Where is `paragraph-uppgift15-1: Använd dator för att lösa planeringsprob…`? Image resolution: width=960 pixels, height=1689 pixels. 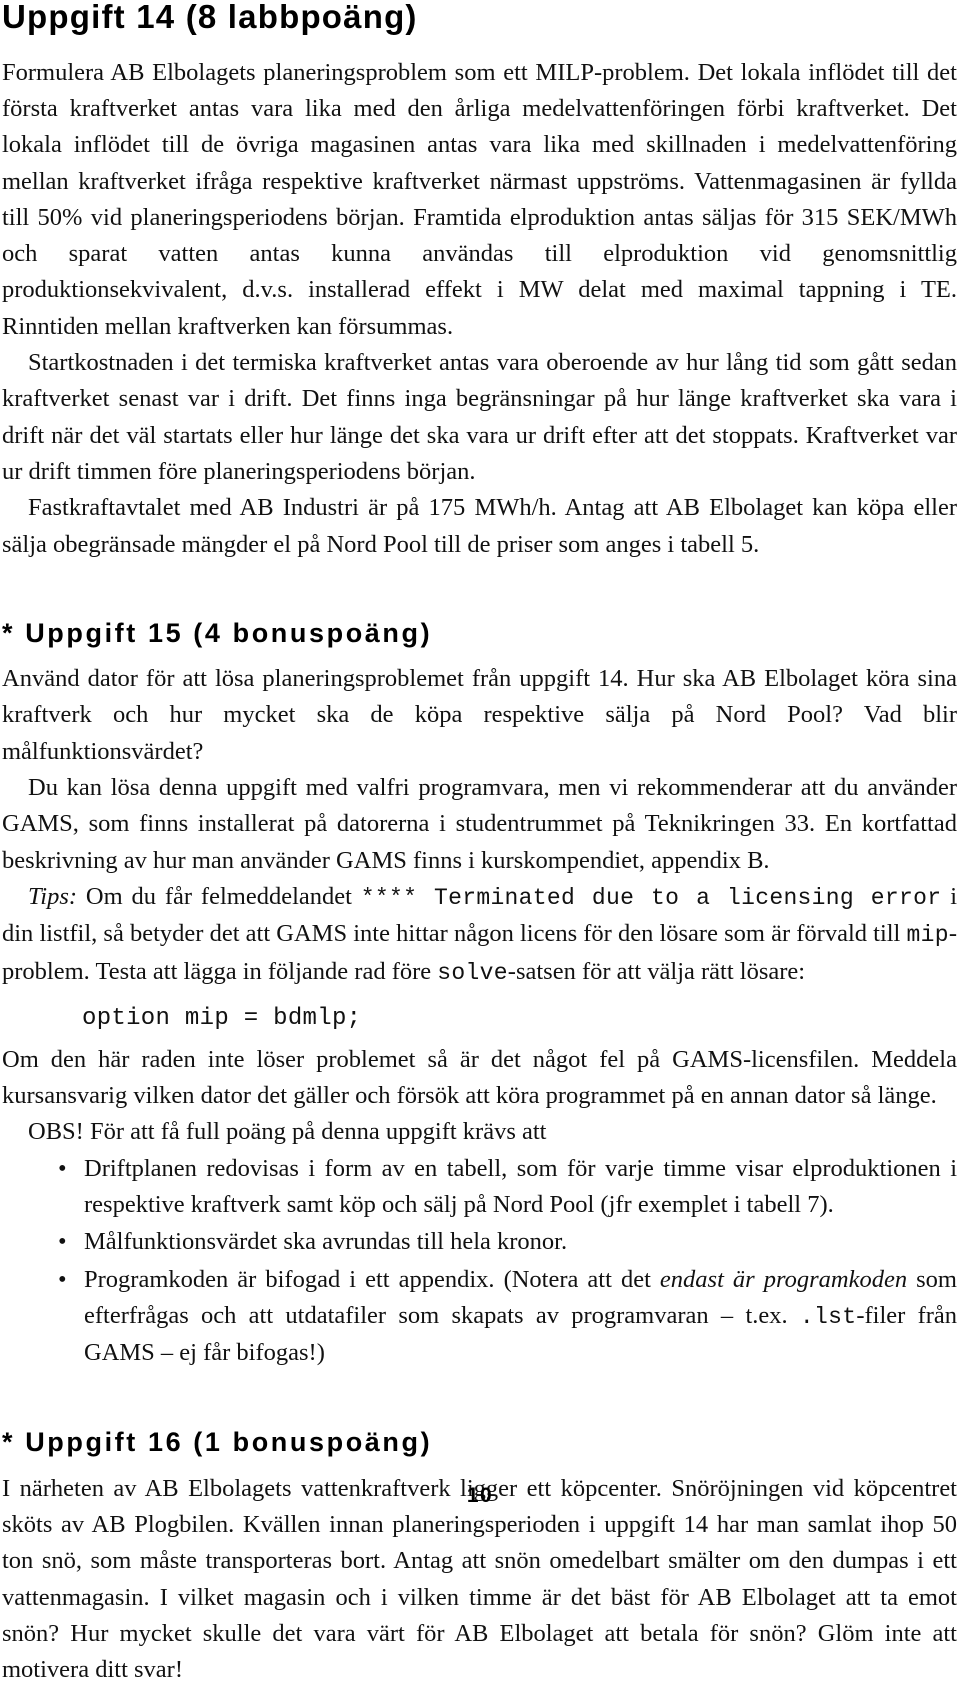 paragraph-uppgift15-1: Använd dator för att lösa planeringsprob… is located at coordinates (479, 715).